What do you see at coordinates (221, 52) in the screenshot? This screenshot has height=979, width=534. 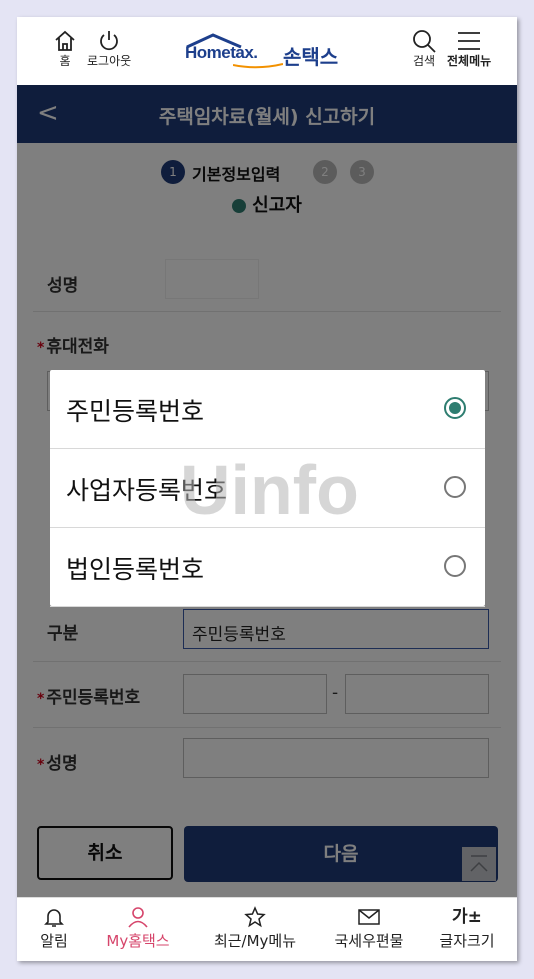 I see `logo-text: Hometax.` at bounding box center [221, 52].